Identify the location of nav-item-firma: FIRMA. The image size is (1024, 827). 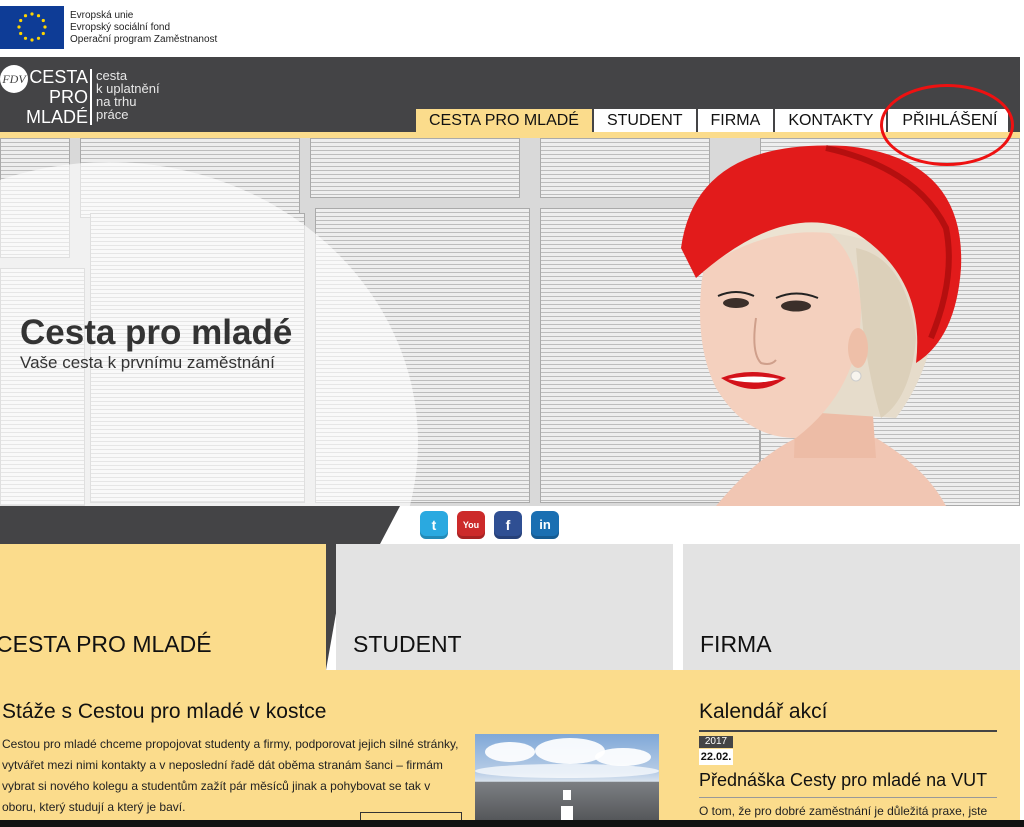
(734, 120).